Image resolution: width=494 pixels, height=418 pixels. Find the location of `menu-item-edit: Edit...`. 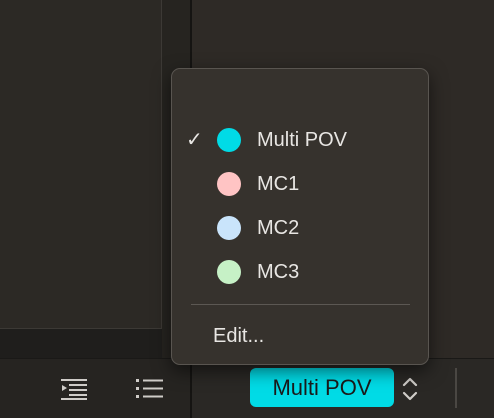

menu-item-edit: Edit... is located at coordinates (238, 336).